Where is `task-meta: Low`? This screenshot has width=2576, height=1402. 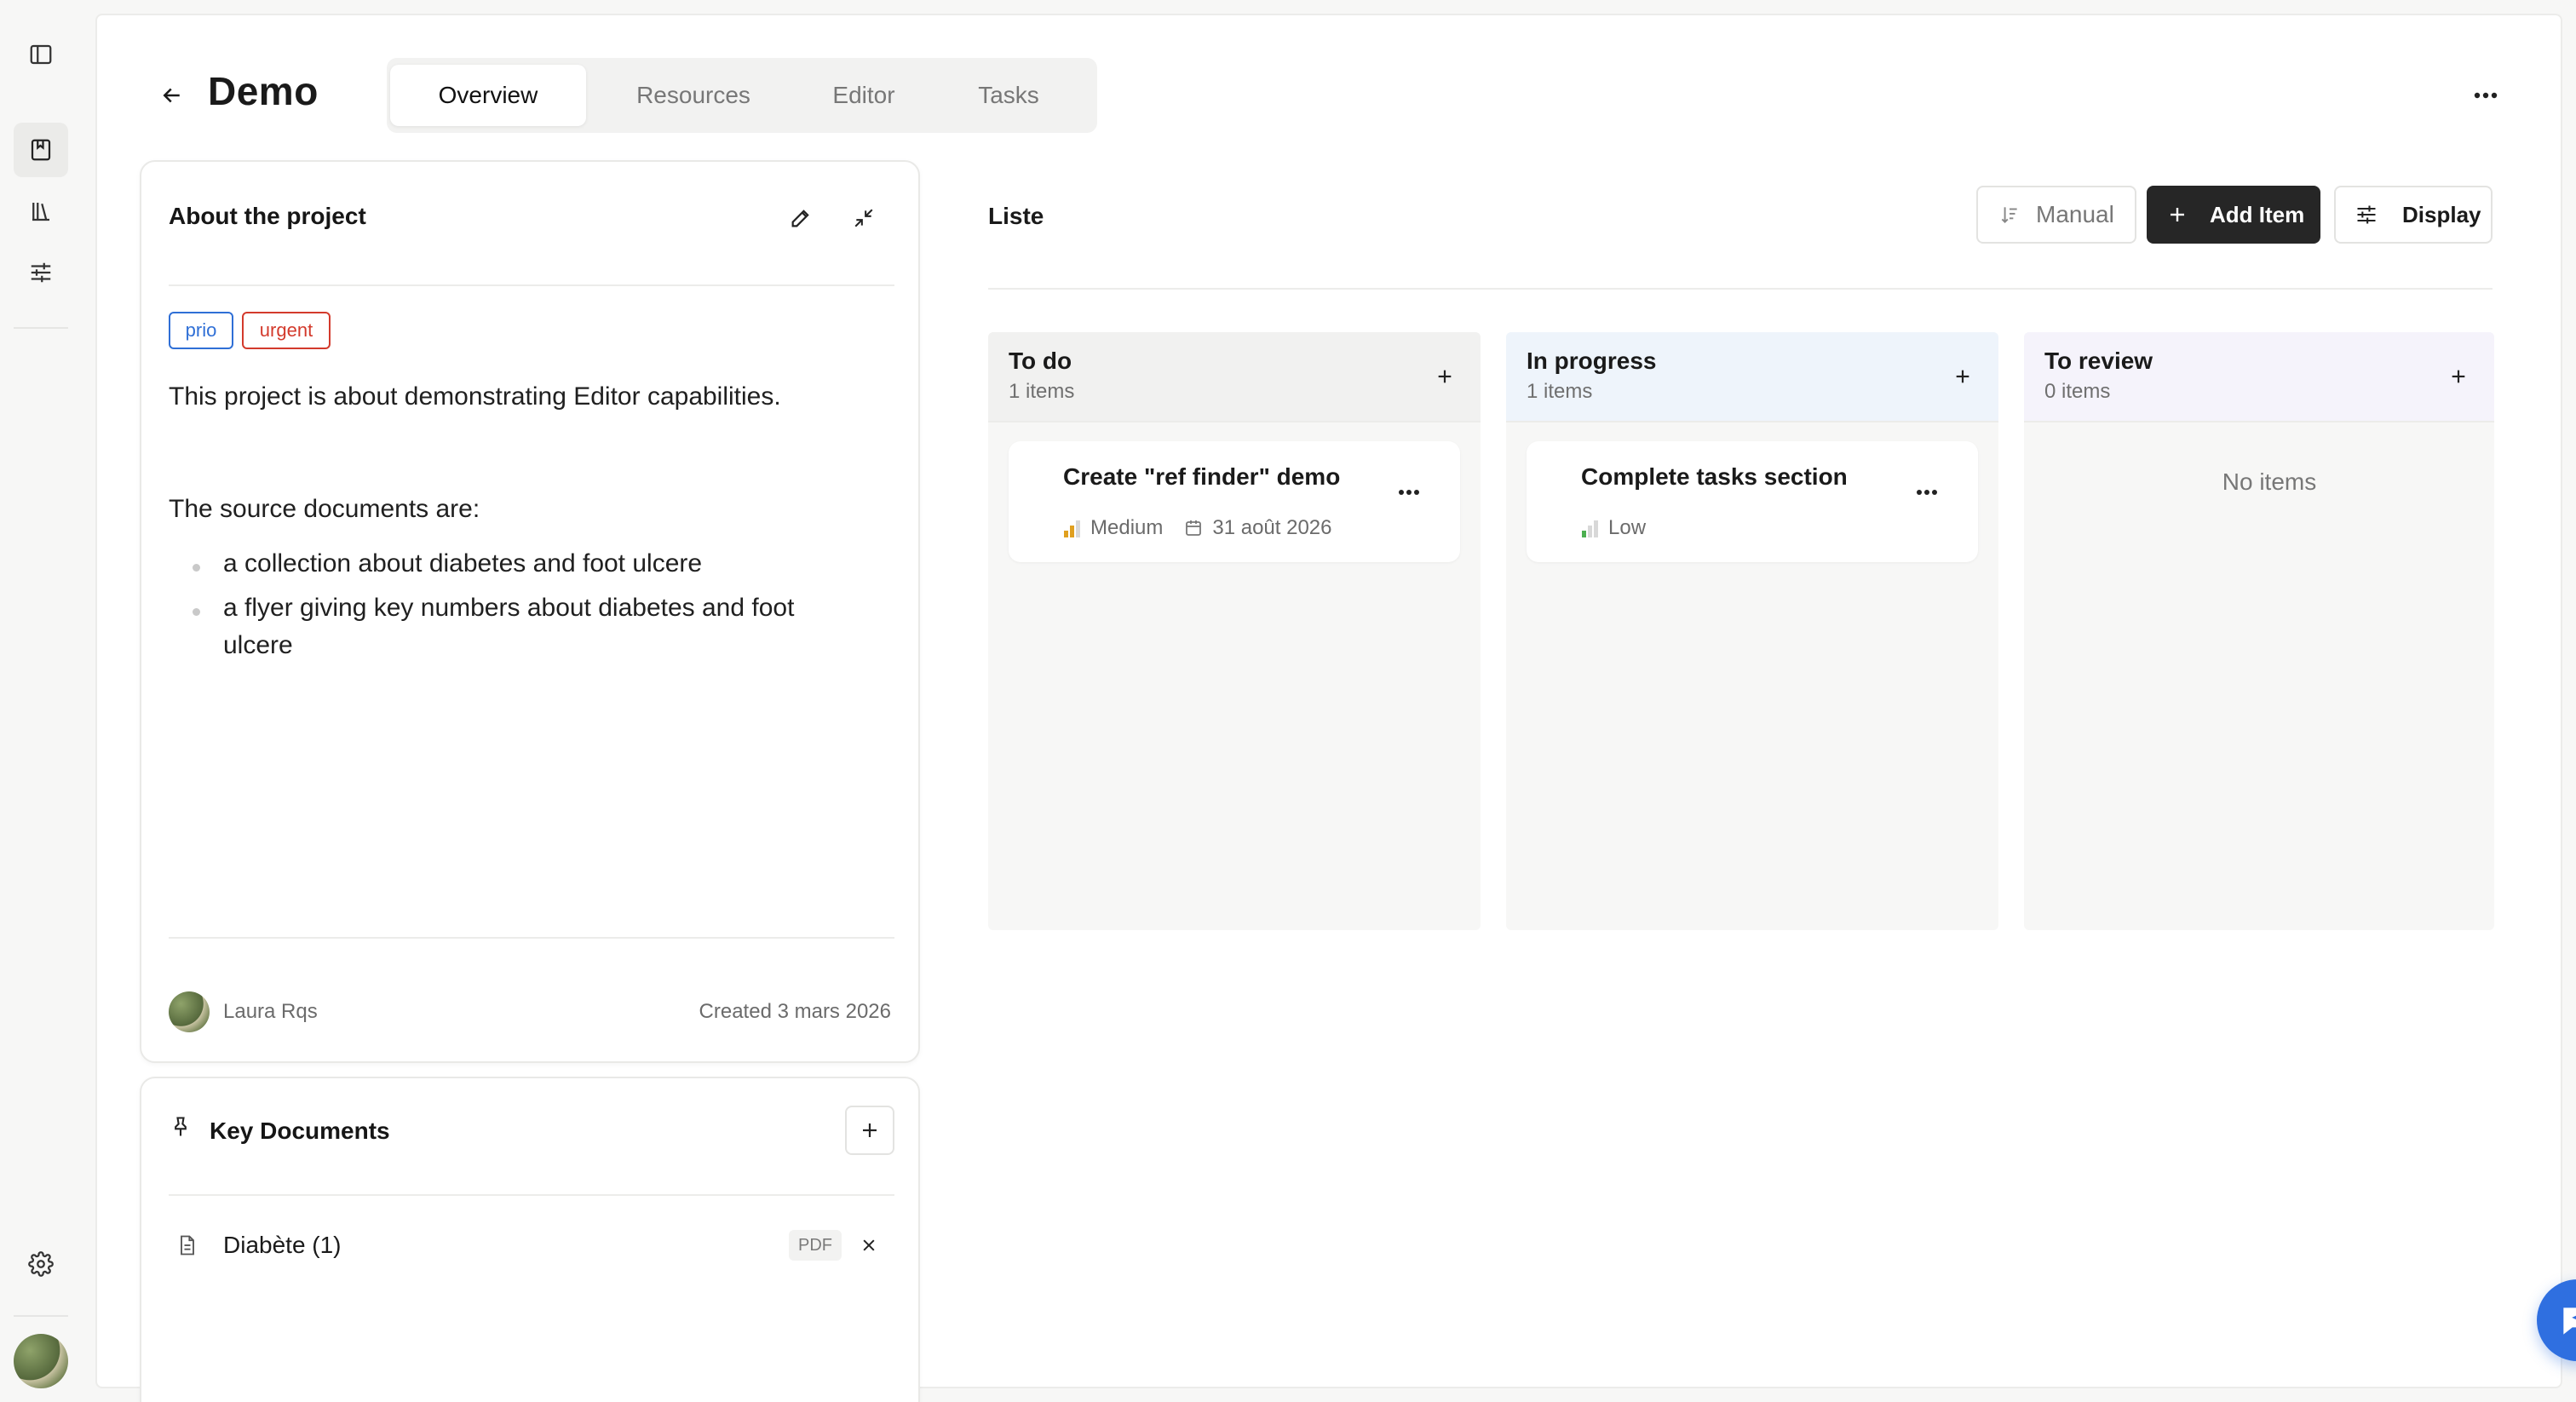 task-meta: Low is located at coordinates (1613, 528).